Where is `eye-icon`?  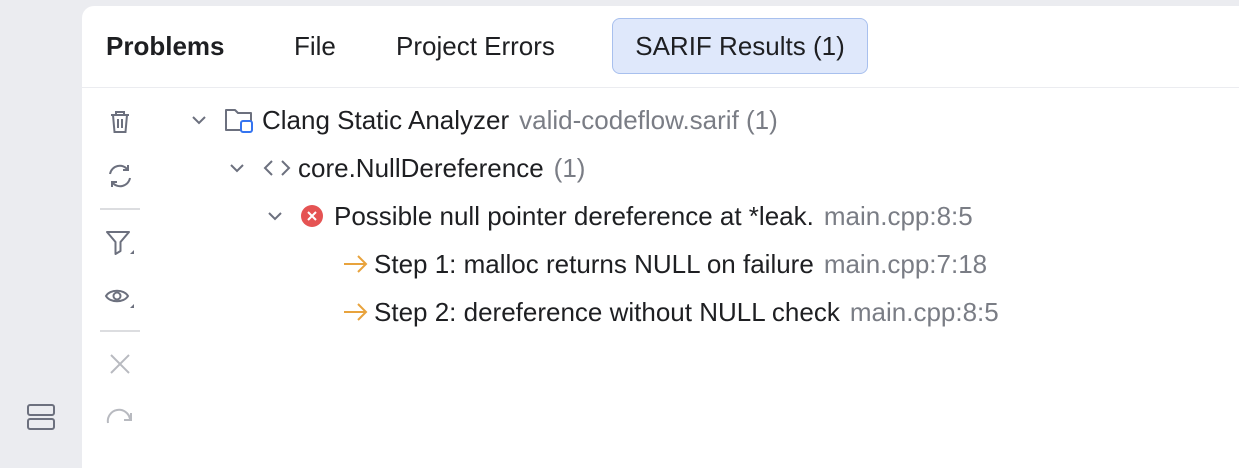
eye-icon is located at coordinates (120, 298).